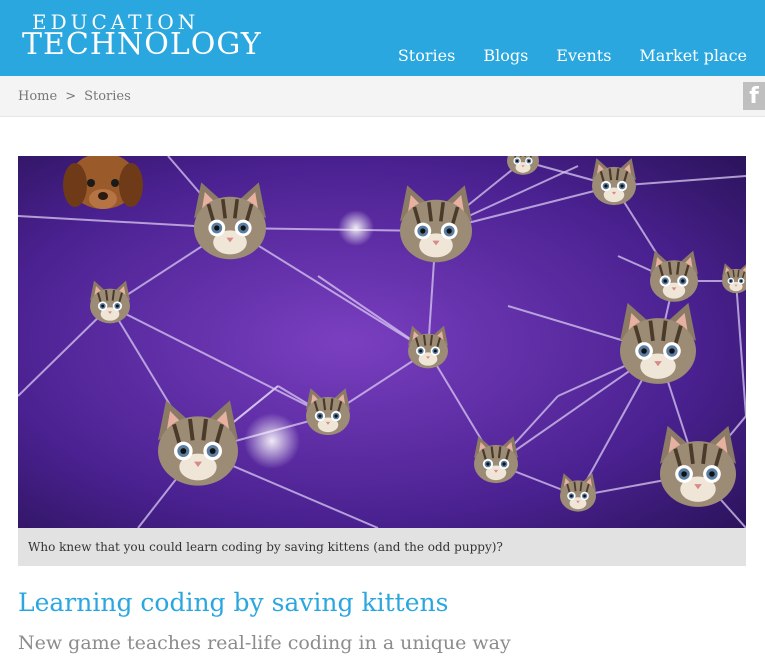 The height and width of the screenshot is (665, 765). I want to click on breadcrumb-bar: Home > Stories, so click(382, 96).